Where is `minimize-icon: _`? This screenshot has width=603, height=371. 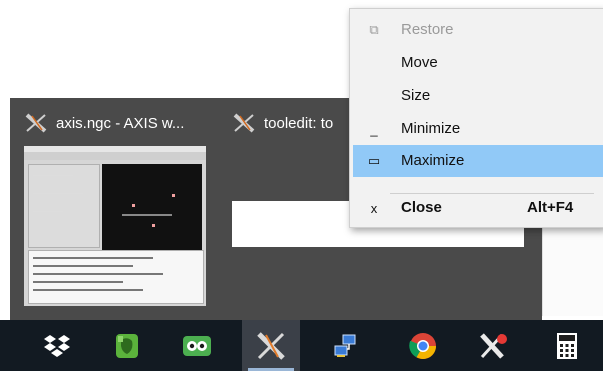 minimize-icon: _ is located at coordinates (374, 129).